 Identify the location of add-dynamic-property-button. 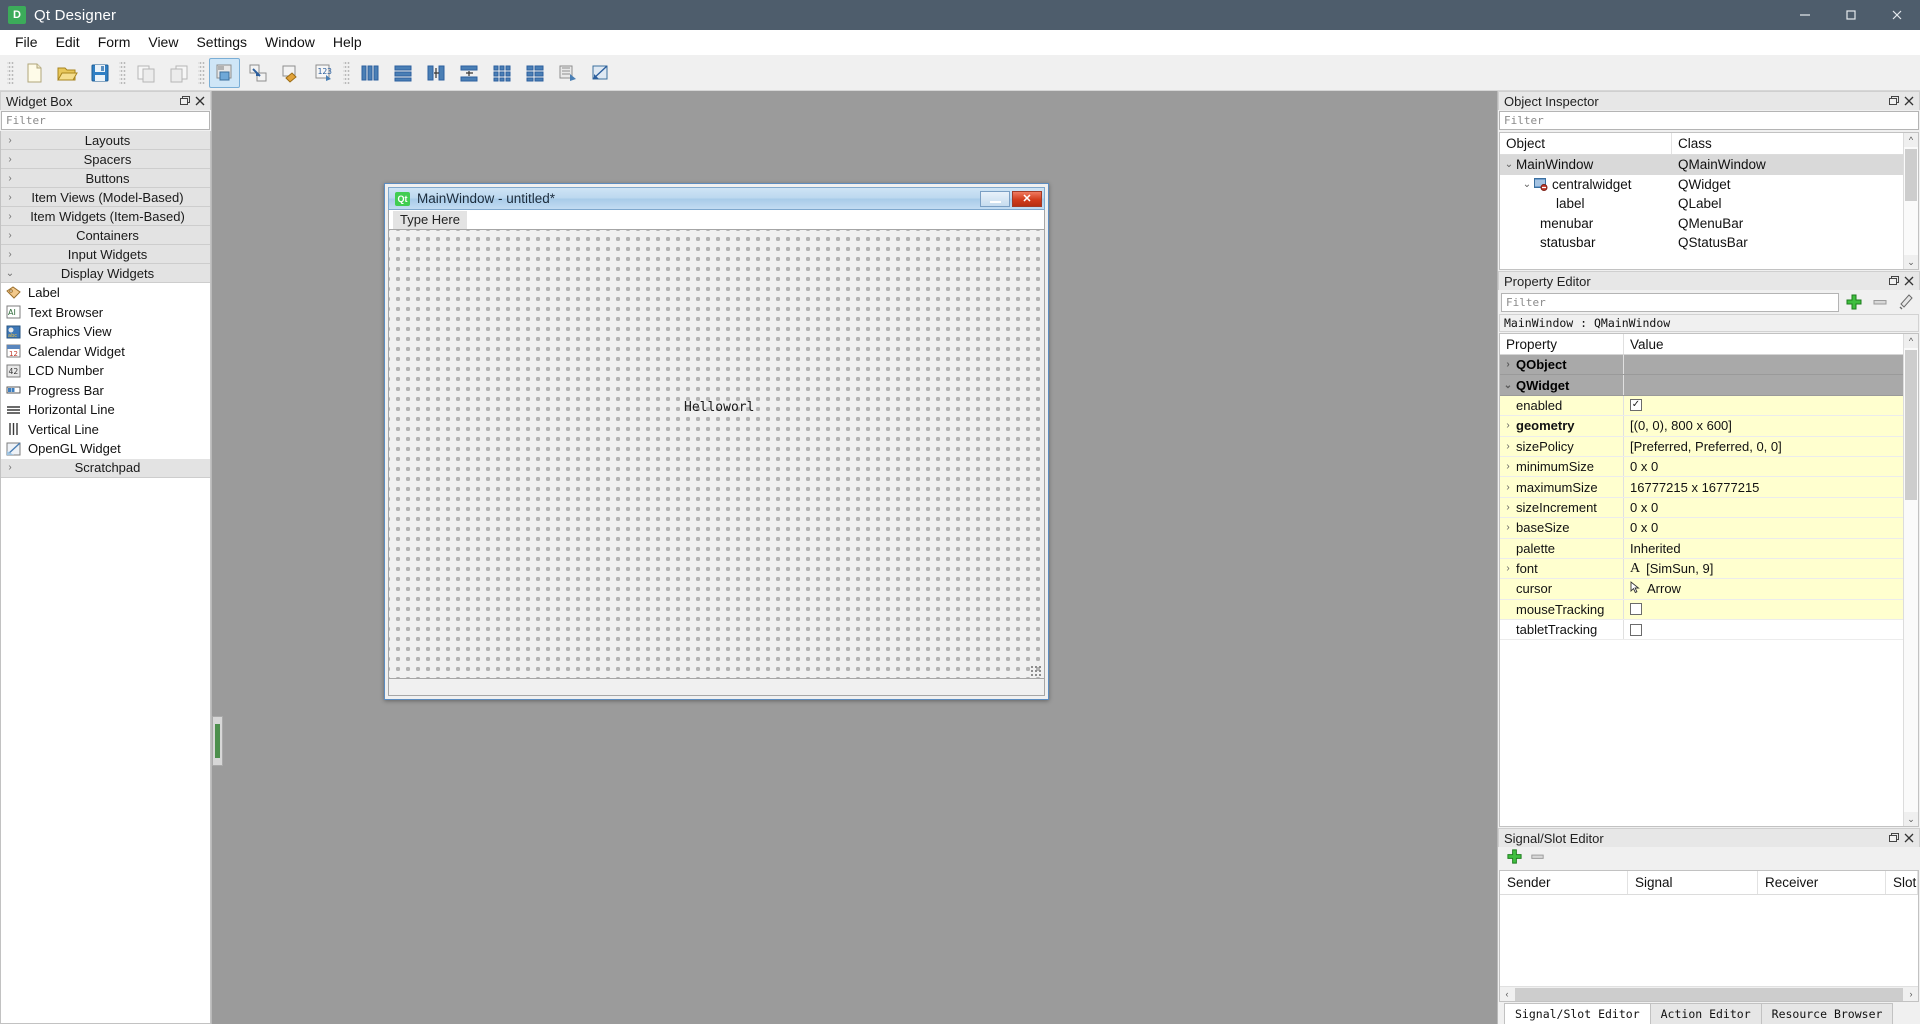
(1854, 302).